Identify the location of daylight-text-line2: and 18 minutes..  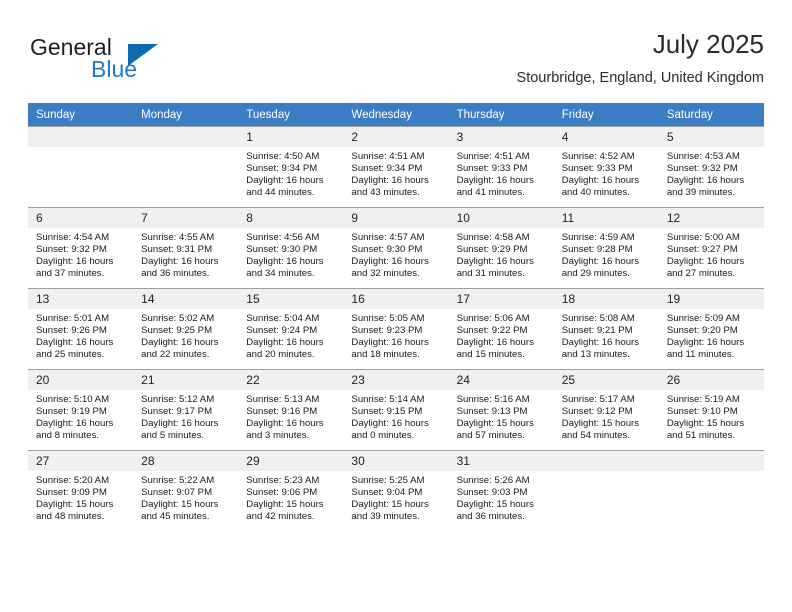
(385, 354).